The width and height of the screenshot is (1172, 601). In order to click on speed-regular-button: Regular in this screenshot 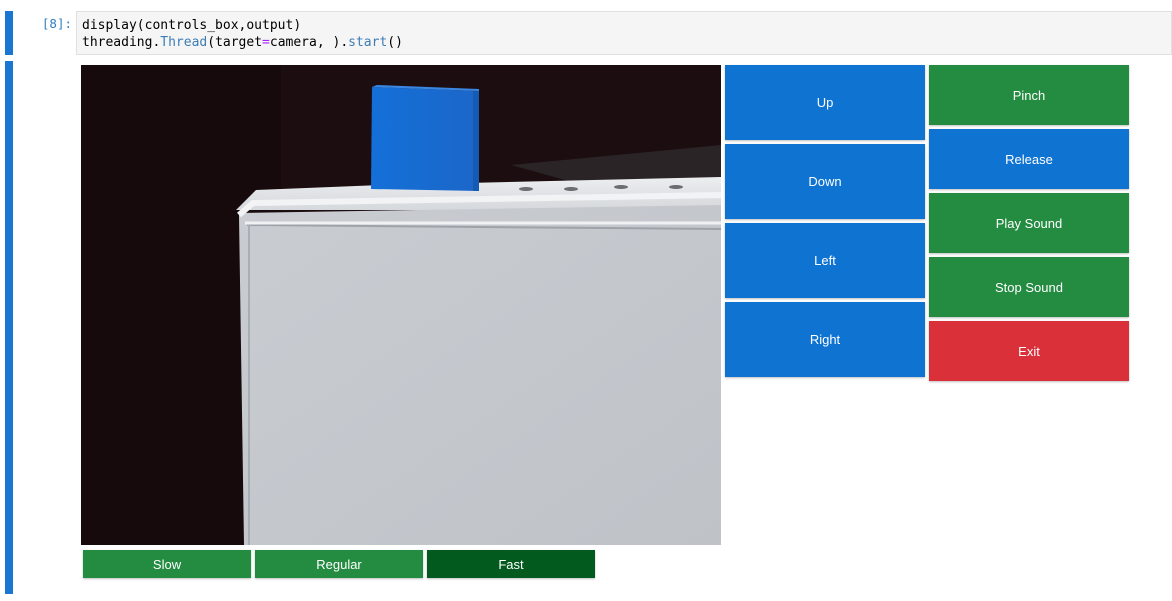, I will do `click(339, 564)`.